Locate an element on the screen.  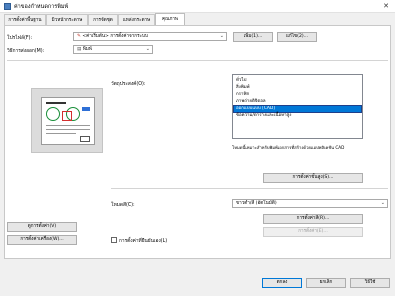
objective-item-publication: สิ่งพิมพ์ is located at coordinates (297, 88).